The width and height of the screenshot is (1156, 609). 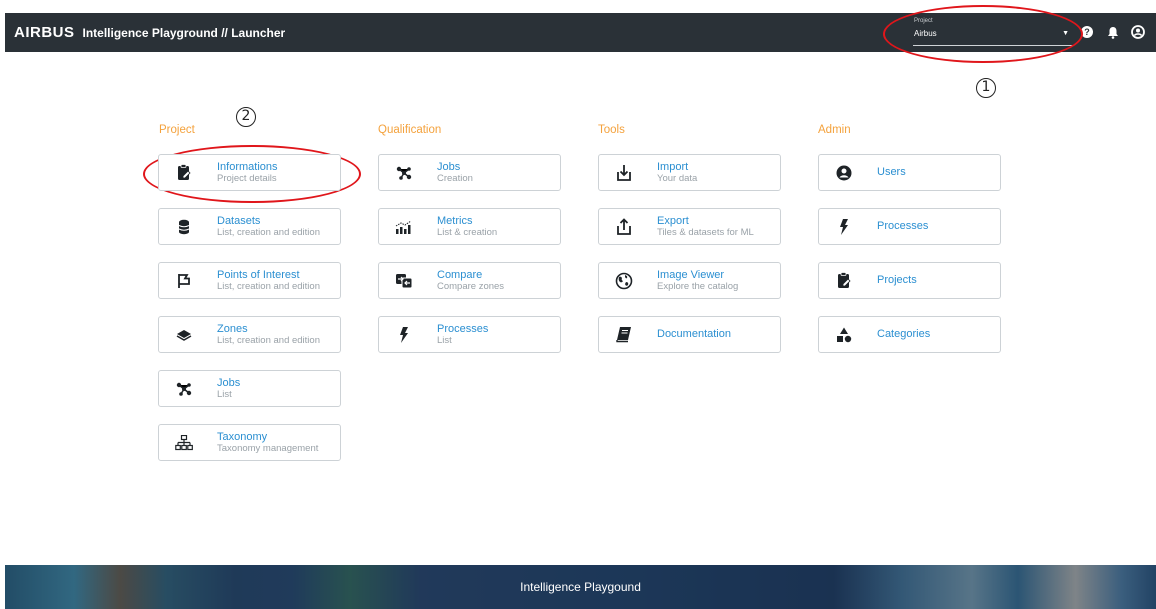 What do you see at coordinates (44, 32) in the screenshot?
I see `airbus-logo: AIRBUS` at bounding box center [44, 32].